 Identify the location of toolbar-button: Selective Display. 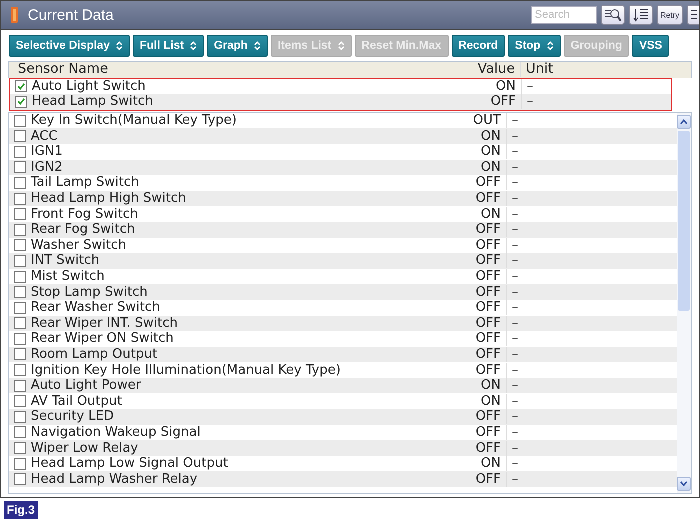
(69, 46).